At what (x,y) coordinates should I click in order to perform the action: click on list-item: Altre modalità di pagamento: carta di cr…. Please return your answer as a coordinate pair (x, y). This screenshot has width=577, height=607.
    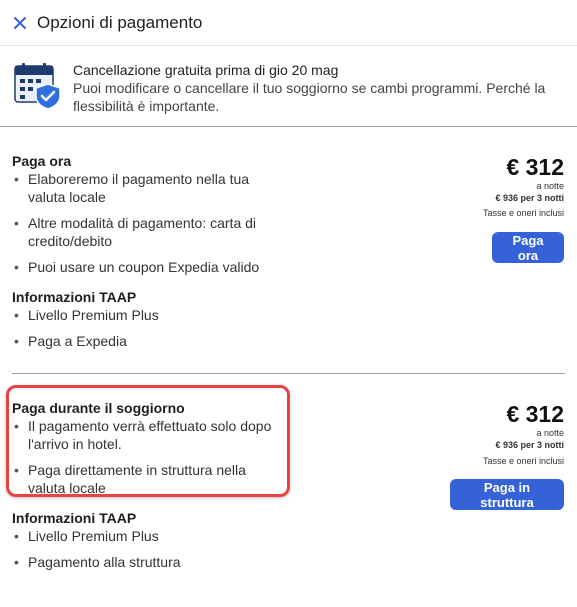
    Looking at the image, I should click on (137, 232).